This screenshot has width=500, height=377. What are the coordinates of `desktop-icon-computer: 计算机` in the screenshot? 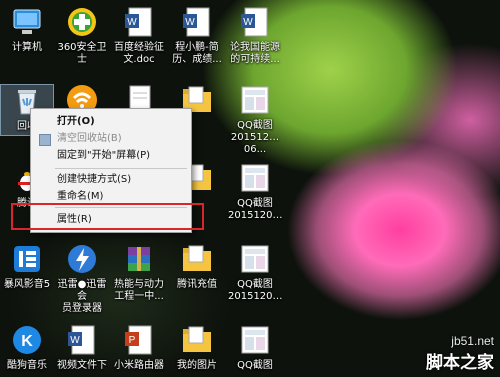 It's located at (27, 30).